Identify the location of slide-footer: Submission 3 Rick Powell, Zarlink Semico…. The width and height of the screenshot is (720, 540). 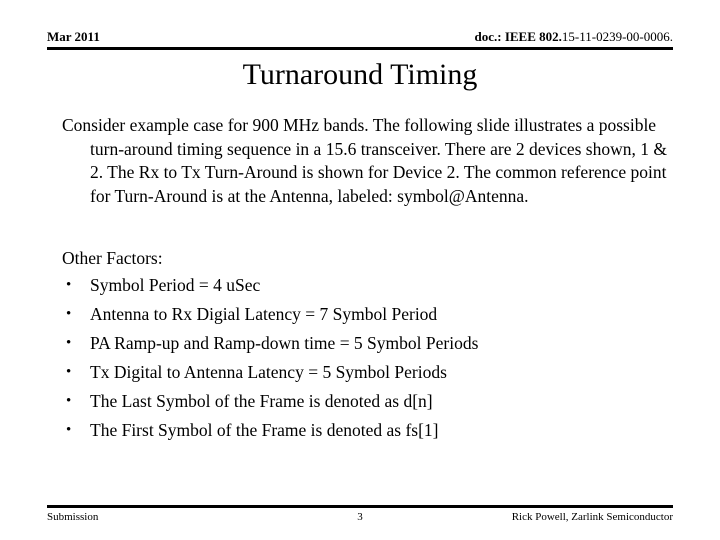
(360, 518).